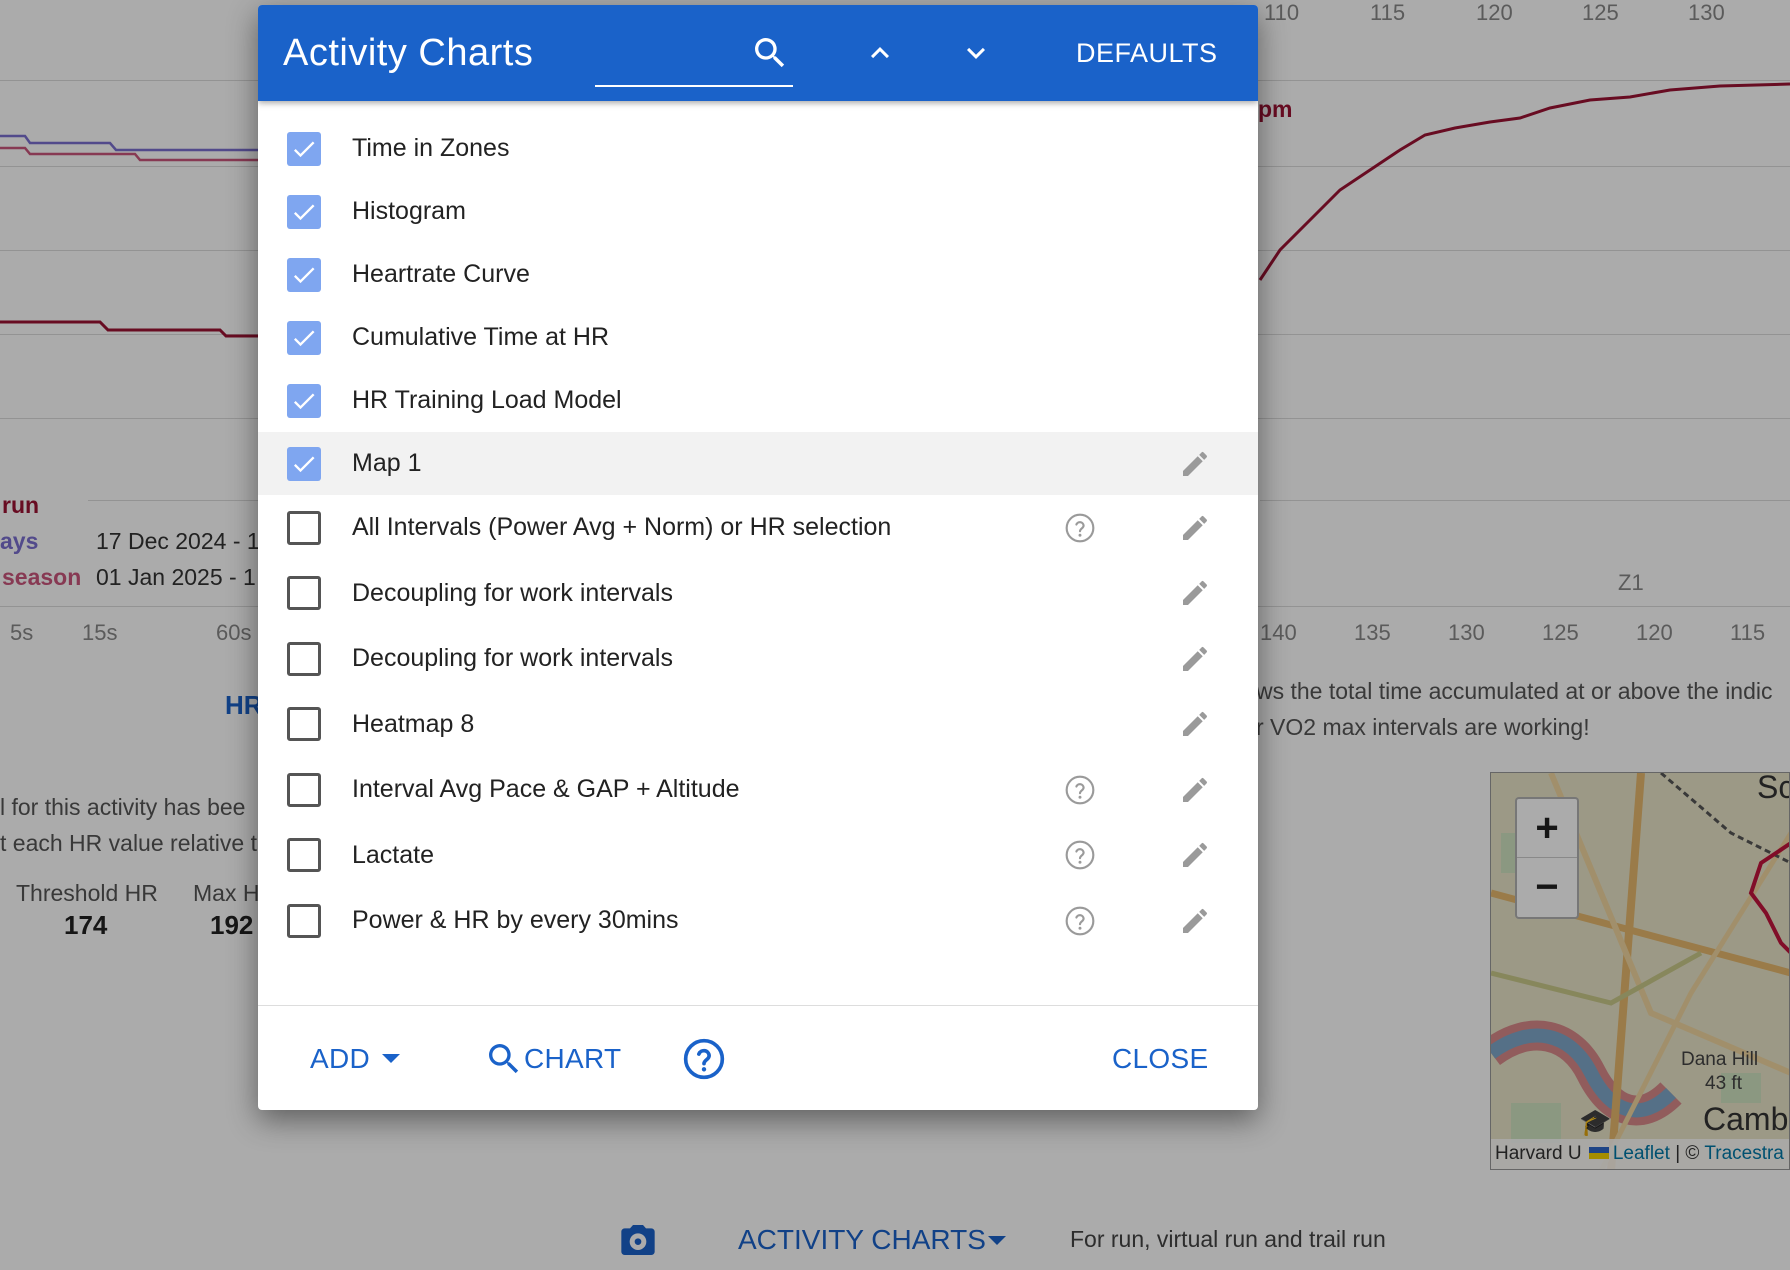 This screenshot has width=1790, height=1270. What do you see at coordinates (441, 274) in the screenshot?
I see `chart-item-label: Heartrate Curve` at bounding box center [441, 274].